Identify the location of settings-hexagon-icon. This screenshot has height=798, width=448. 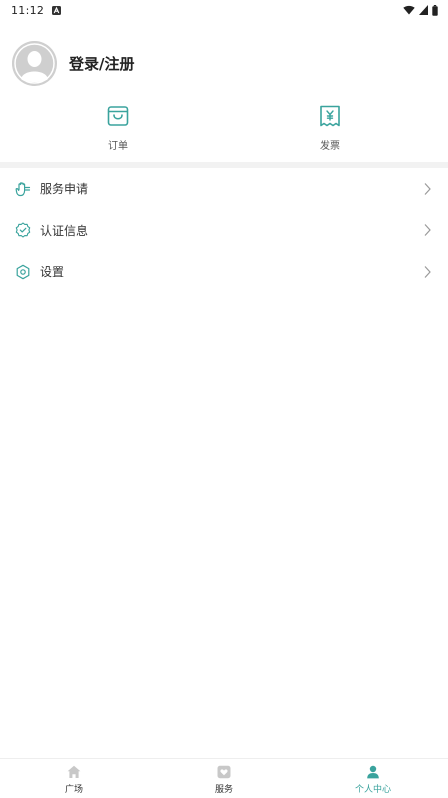
(23, 272).